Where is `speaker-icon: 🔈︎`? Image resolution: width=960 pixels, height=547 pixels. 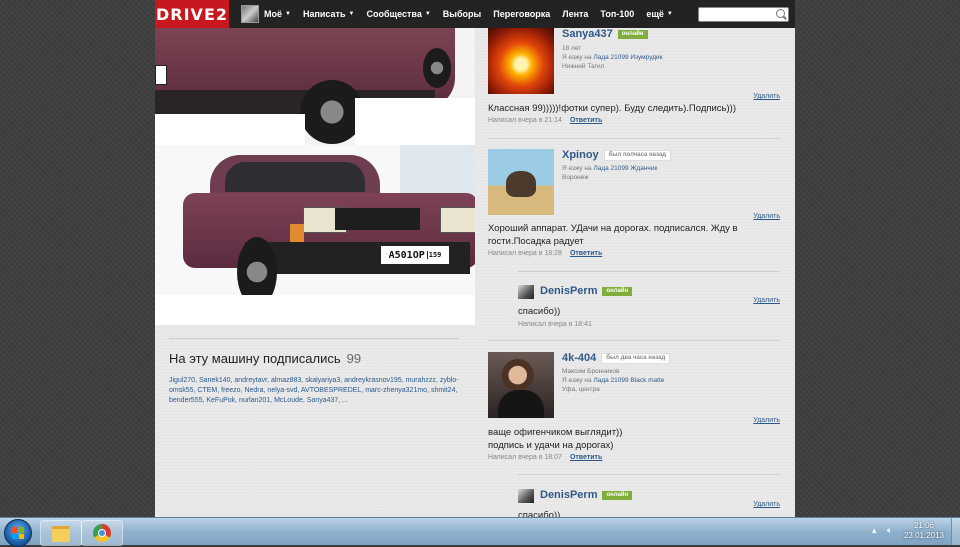
speaker-icon: 🔈︎ is located at coordinates (889, 530).